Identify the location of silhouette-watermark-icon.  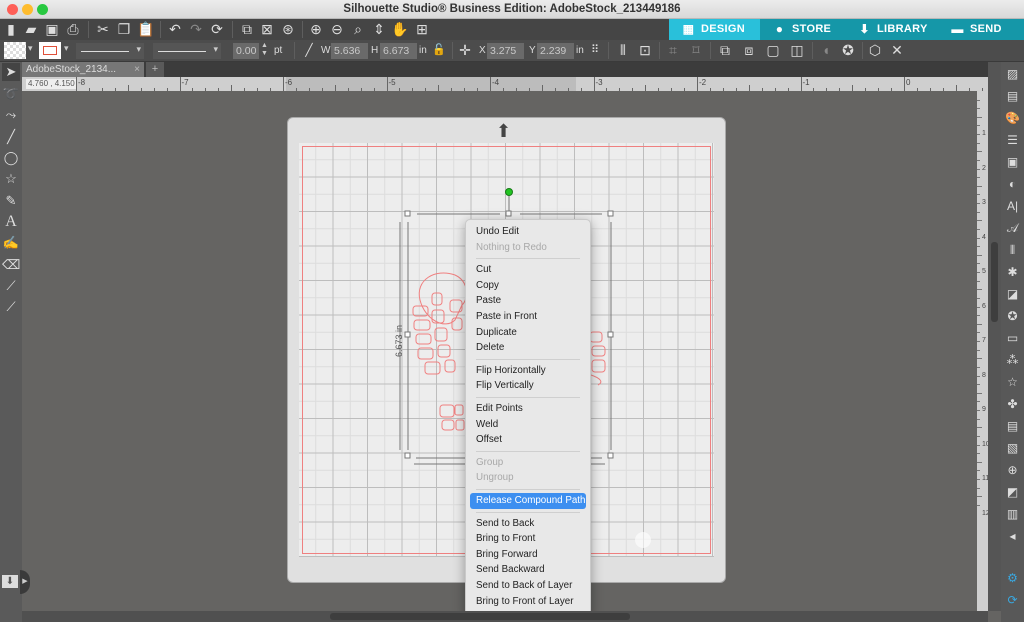
(643, 540).